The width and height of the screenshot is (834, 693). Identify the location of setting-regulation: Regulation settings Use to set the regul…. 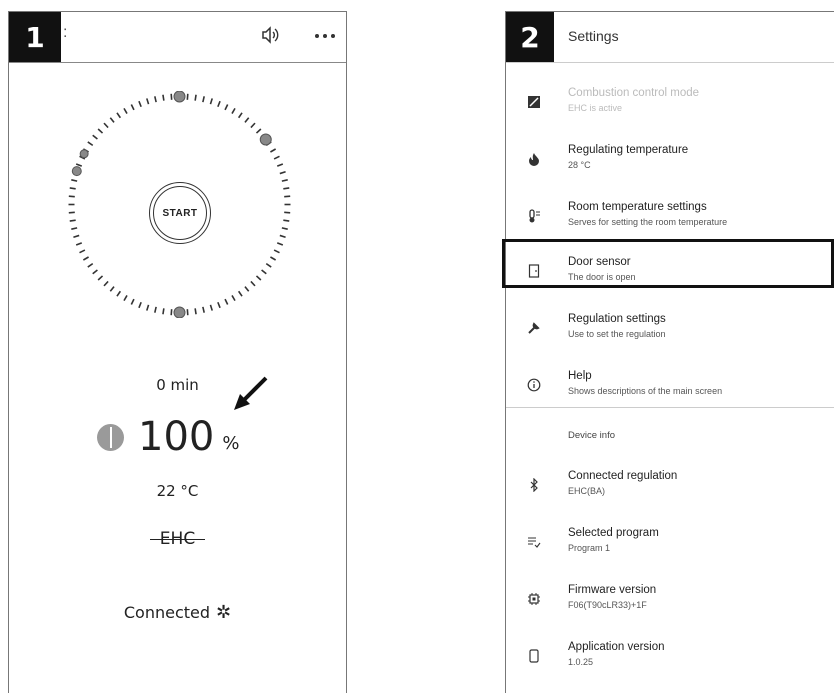
(670, 330).